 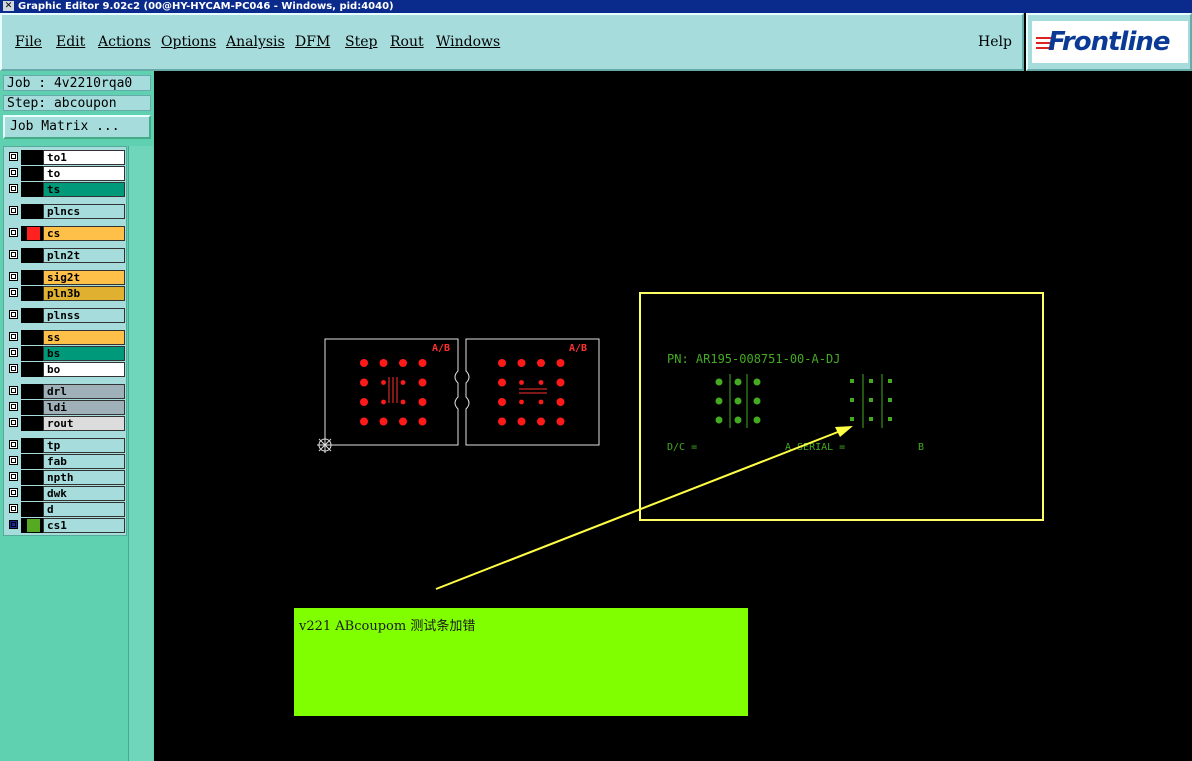 I want to click on layer-row-ldi: ldi, so click(x=66, y=407).